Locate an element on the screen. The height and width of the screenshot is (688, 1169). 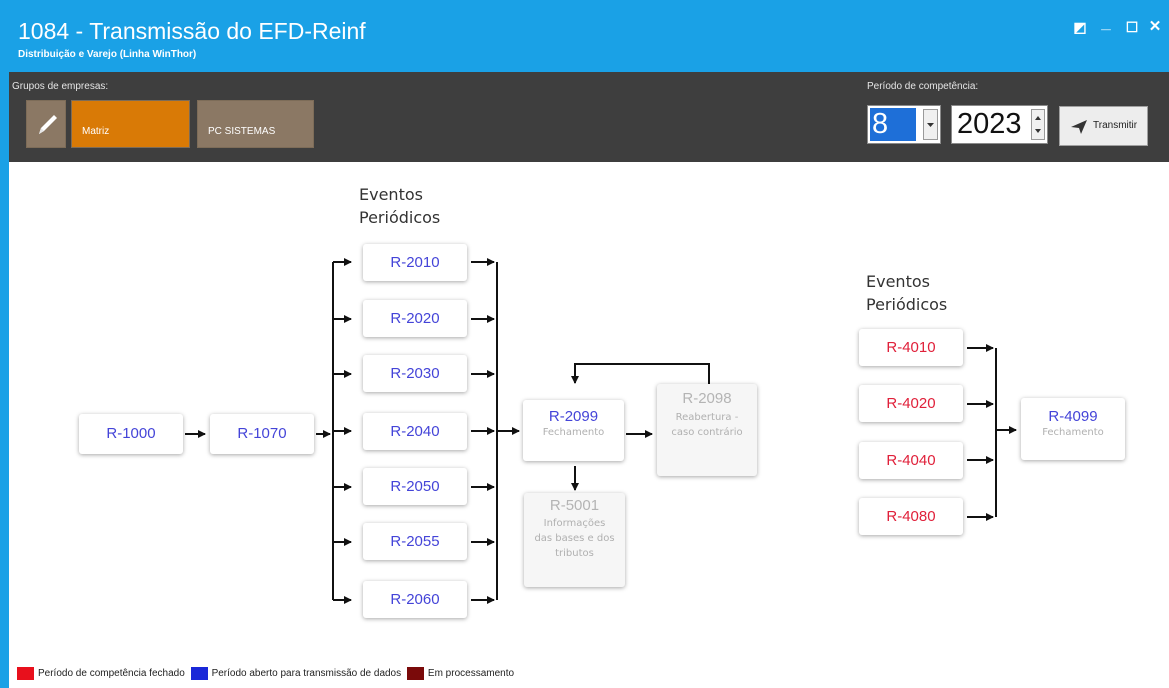
event-code: R-2030 is located at coordinates (415, 373).